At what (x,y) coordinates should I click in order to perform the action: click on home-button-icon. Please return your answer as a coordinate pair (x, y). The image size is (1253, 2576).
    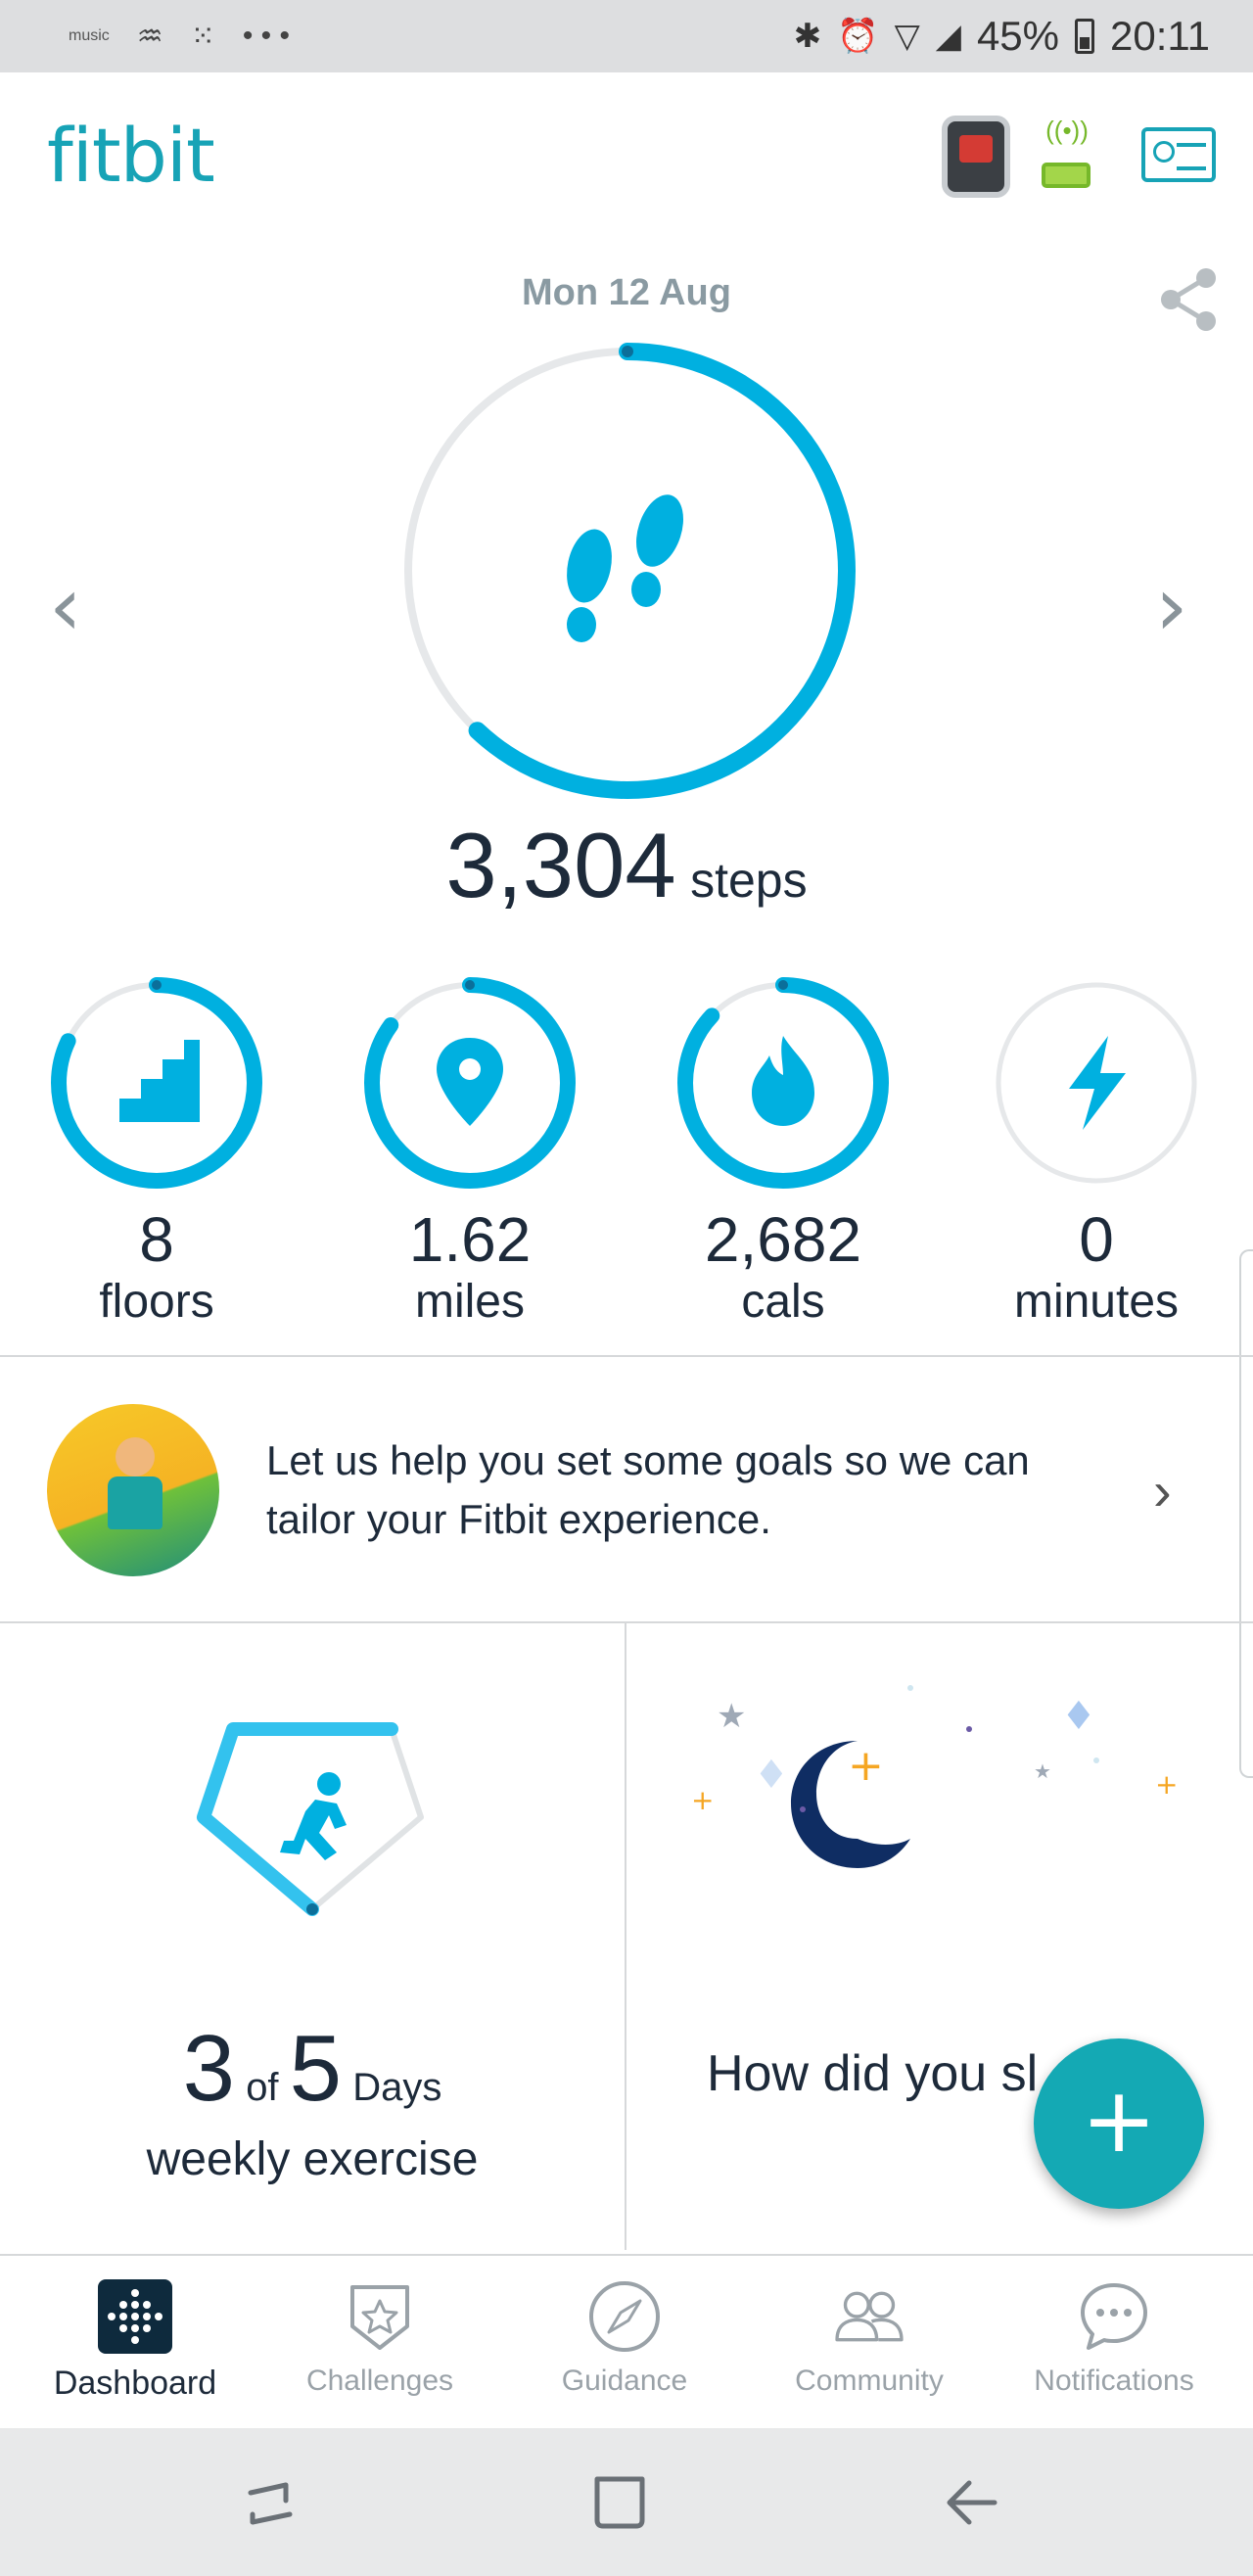
    Looking at the image, I should click on (622, 2502).